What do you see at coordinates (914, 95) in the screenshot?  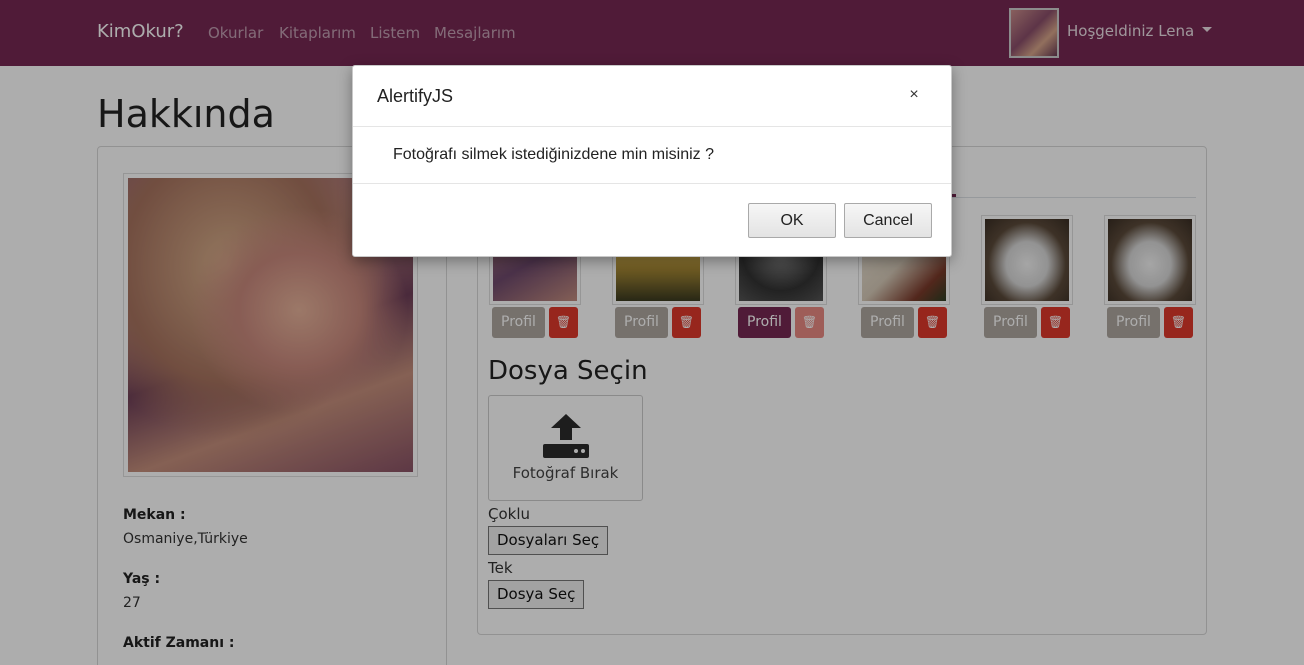 I see `close-icon: ×` at bounding box center [914, 95].